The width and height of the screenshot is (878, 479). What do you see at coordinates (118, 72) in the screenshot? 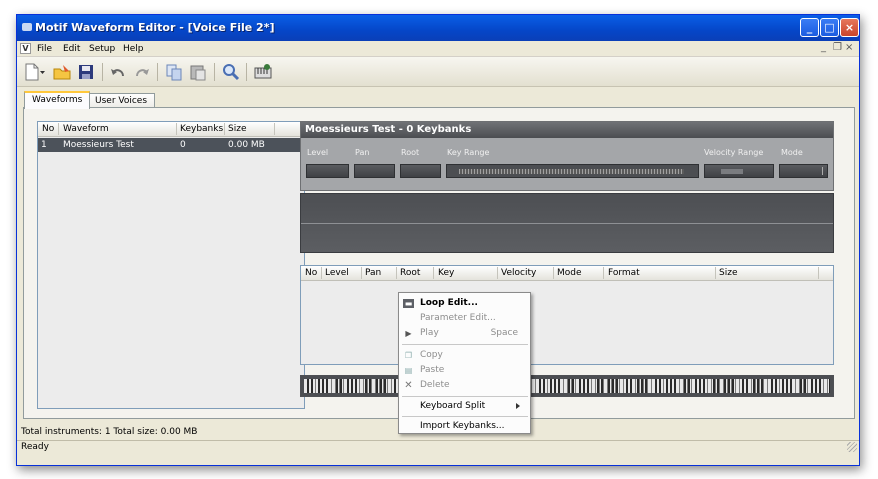
I see `undo-icon` at bounding box center [118, 72].